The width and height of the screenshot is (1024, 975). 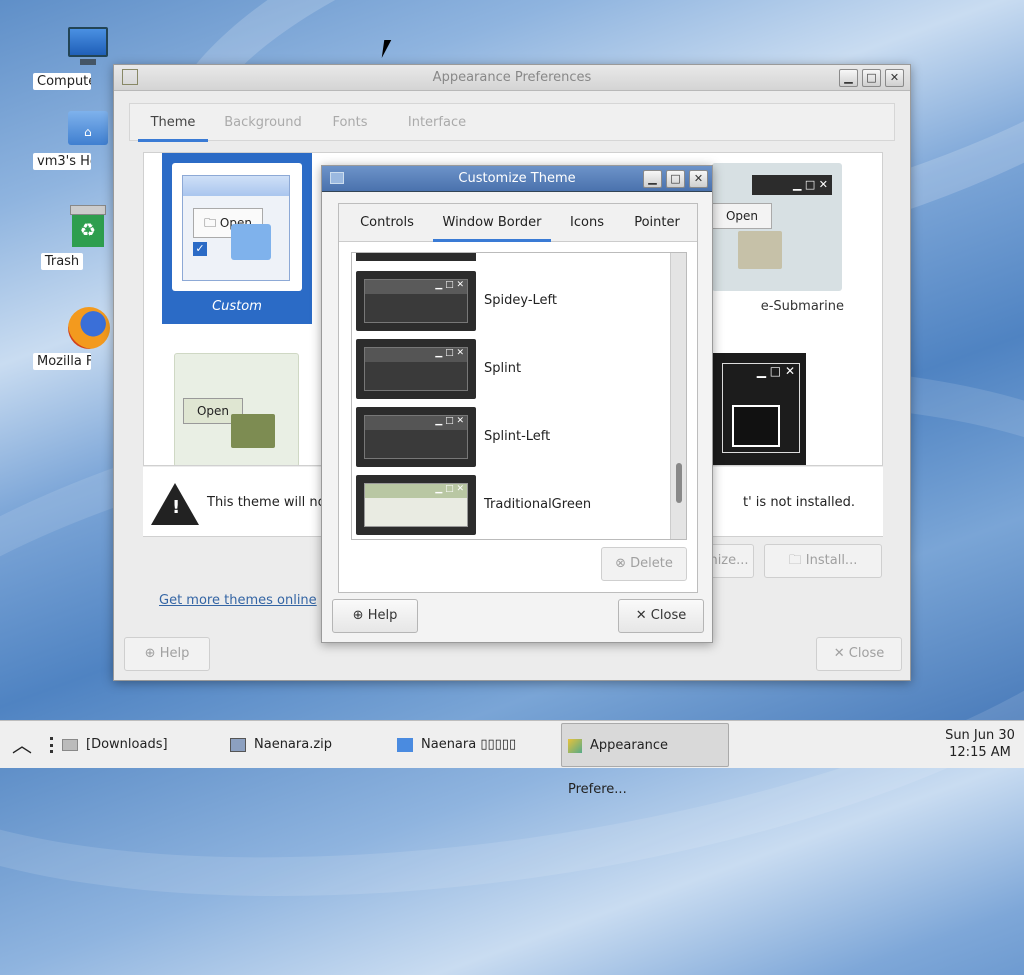 I want to click on desktop-icon-label: vm3's Home, so click(x=62, y=161).